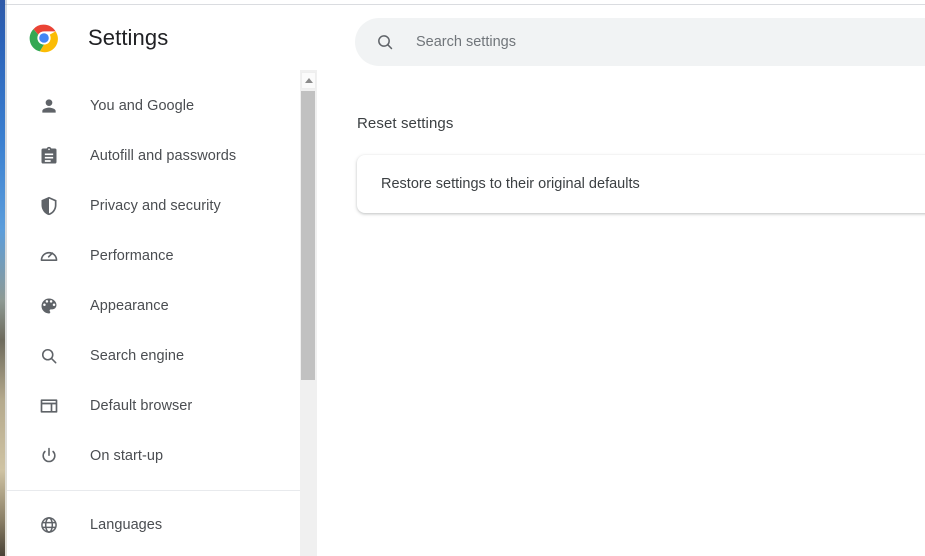 The image size is (925, 556). I want to click on sidebar-item-label: Default browser, so click(141, 406).